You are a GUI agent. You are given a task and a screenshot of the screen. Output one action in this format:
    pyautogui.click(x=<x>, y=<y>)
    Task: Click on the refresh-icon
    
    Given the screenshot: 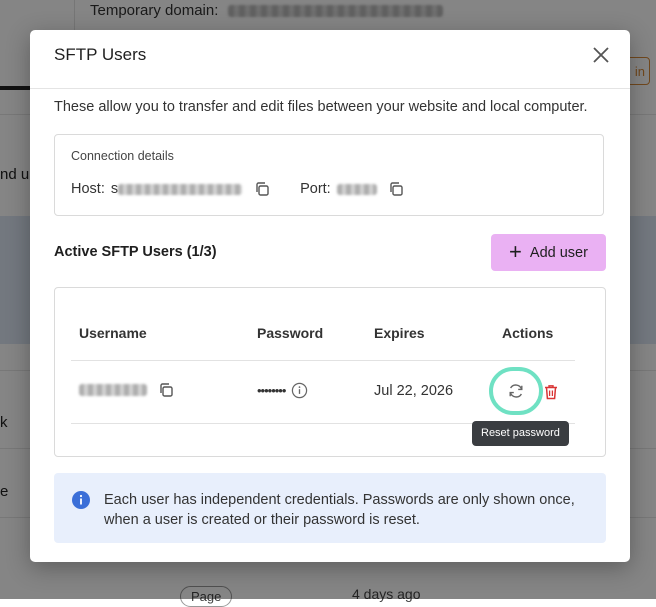 What is the action you would take?
    pyautogui.click(x=516, y=391)
    